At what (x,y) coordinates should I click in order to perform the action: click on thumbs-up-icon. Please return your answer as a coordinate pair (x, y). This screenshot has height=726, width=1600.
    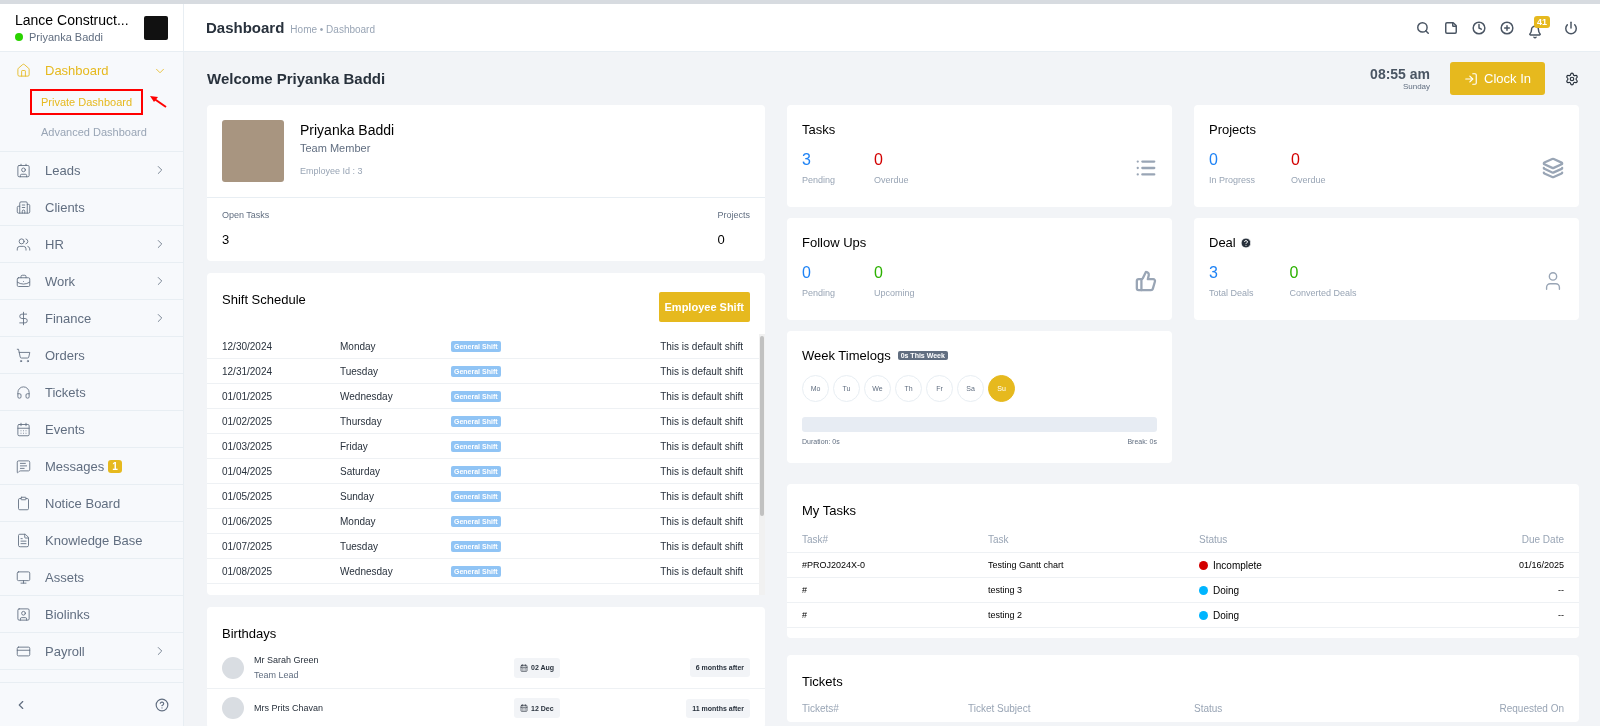
    Looking at the image, I should click on (1146, 281).